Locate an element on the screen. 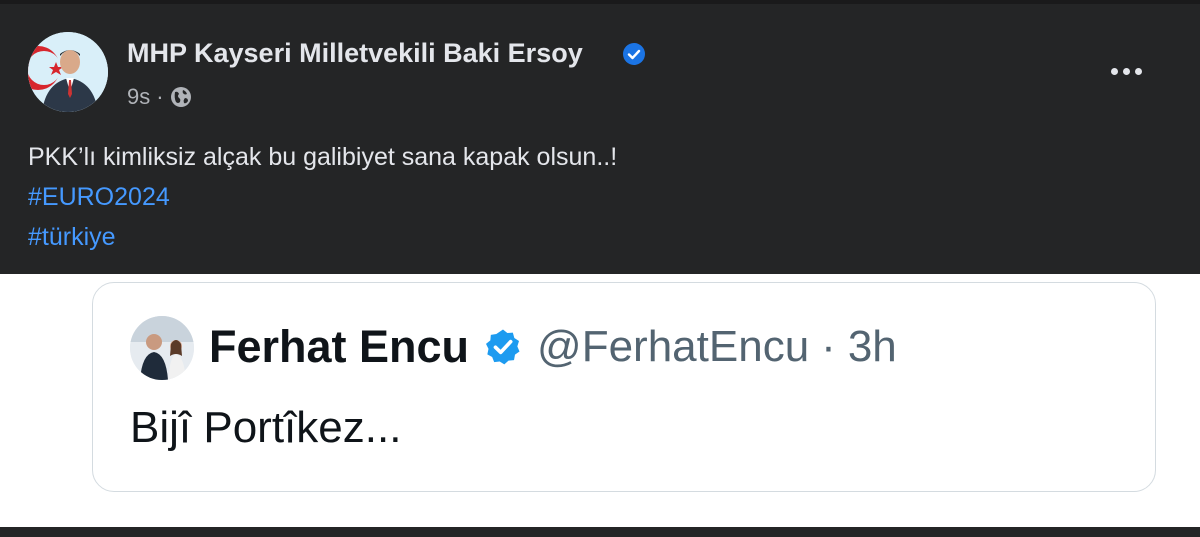  tweet-header: Ferhat Encu @FerhatEncu · 3h is located at coordinates (553, 347).